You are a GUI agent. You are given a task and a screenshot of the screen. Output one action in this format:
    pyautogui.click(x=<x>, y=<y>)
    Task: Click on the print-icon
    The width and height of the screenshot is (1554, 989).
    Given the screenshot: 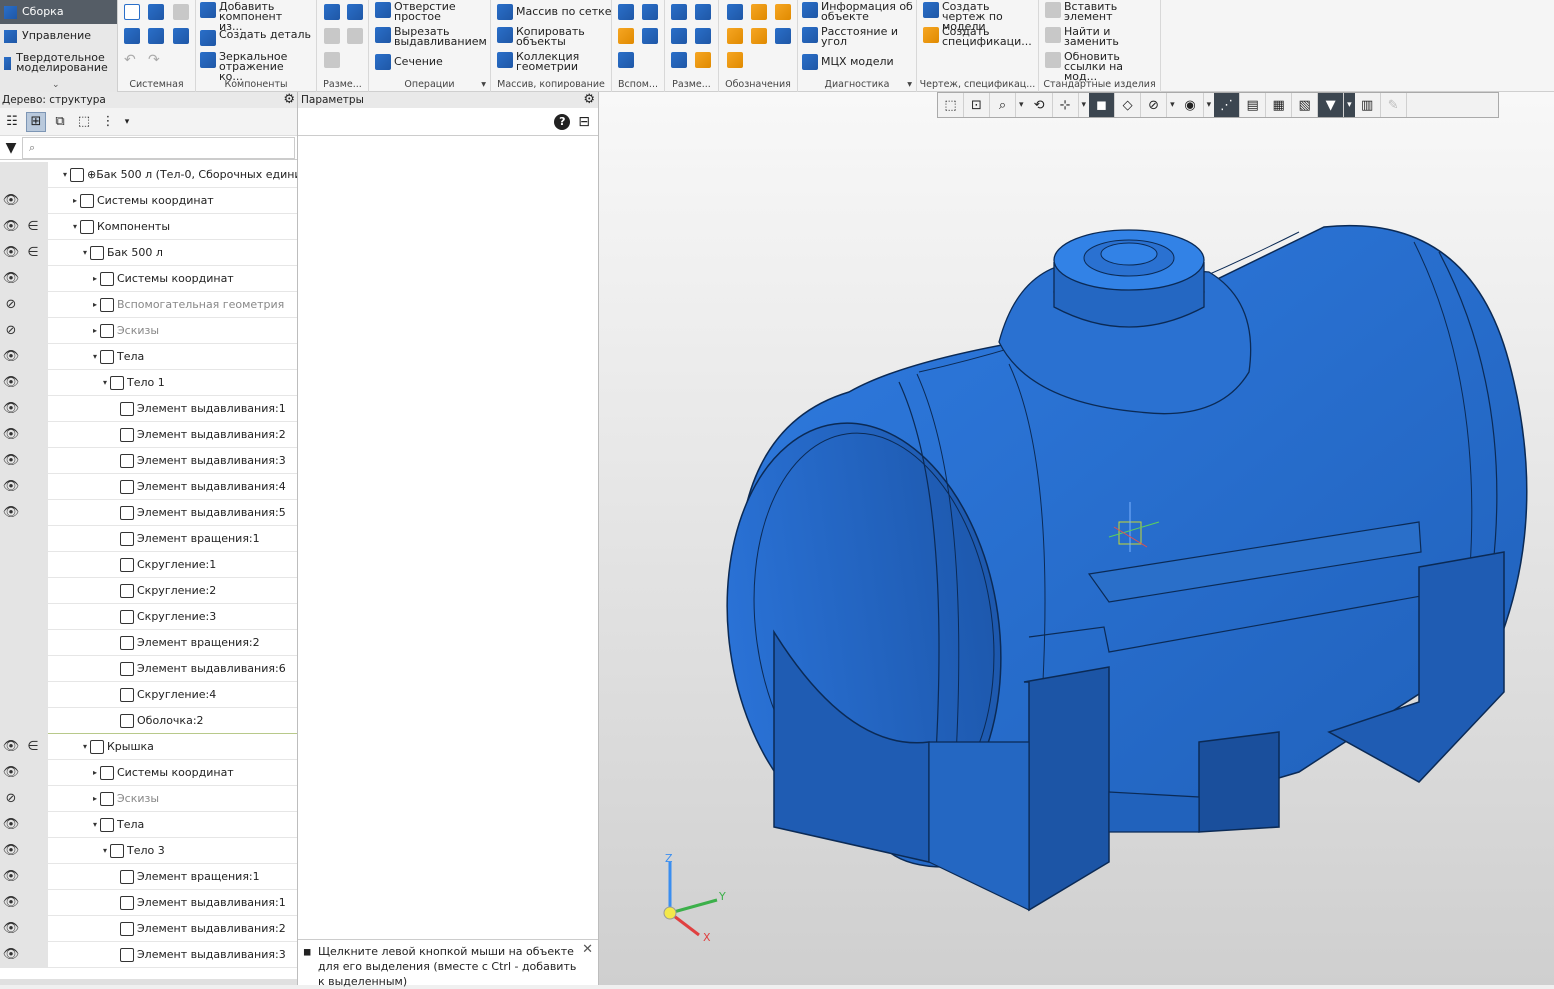 What is the action you would take?
    pyautogui.click(x=132, y=36)
    